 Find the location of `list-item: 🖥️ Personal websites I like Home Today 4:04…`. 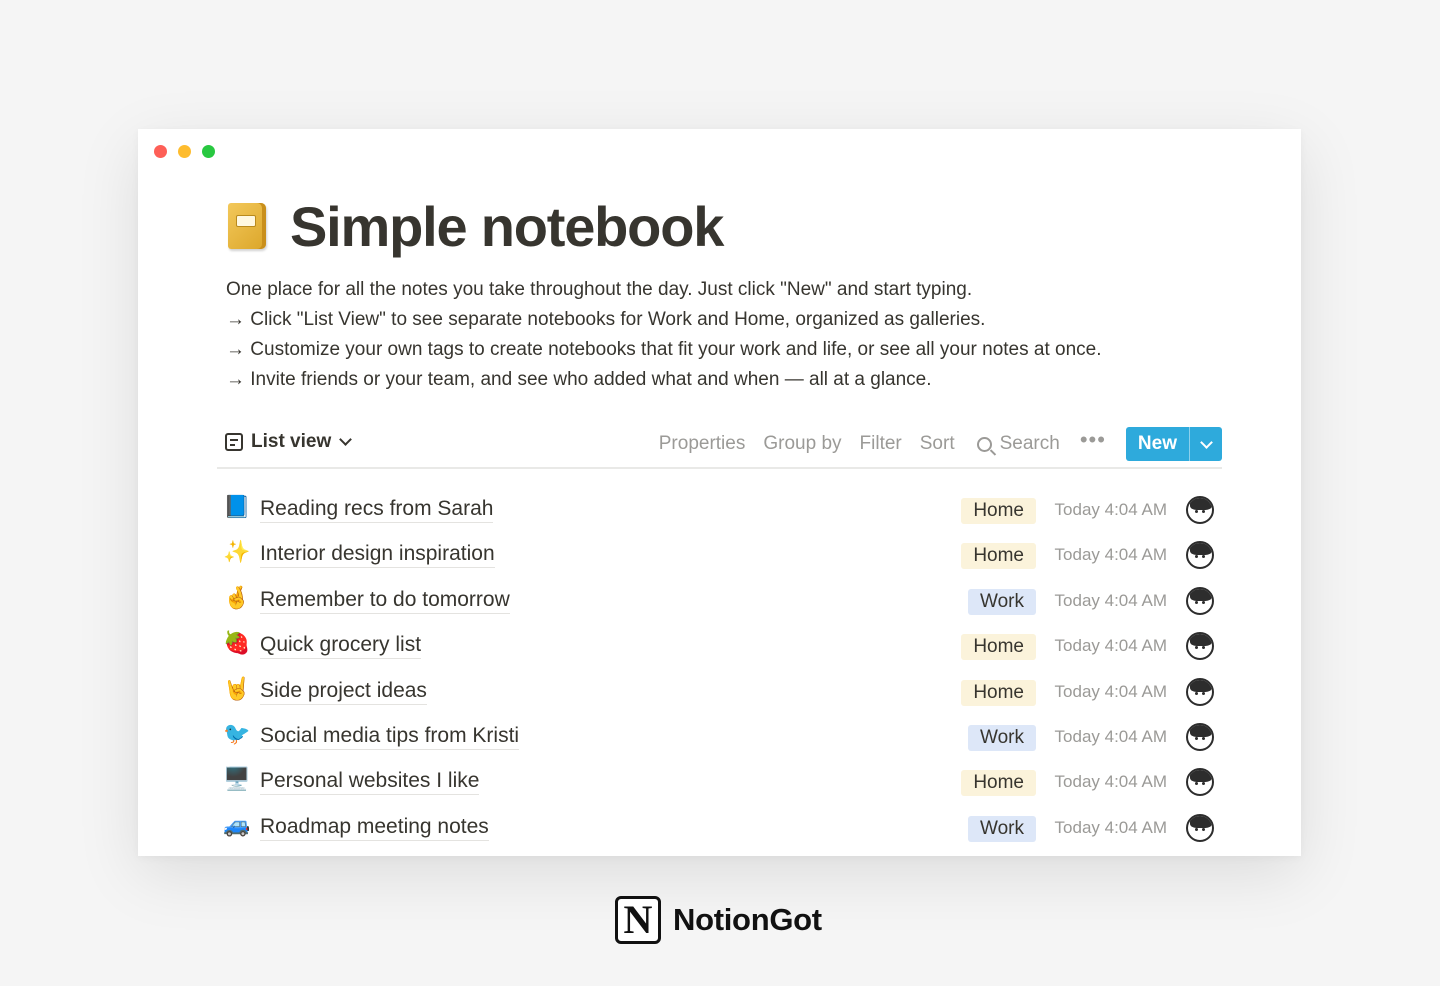

list-item: 🖥️ Personal websites I like Home Today 4:04… is located at coordinates (719, 783).